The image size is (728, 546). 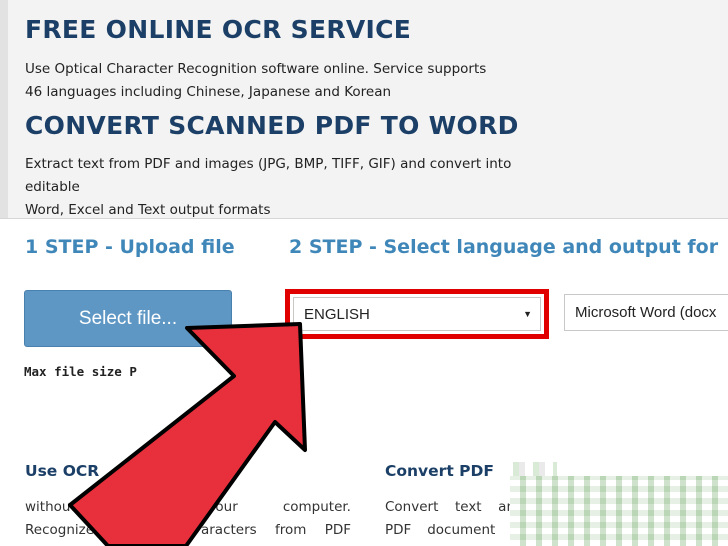 What do you see at coordinates (218, 29) in the screenshot?
I see `page-title: FREE ONLINE OCR SERVICE` at bounding box center [218, 29].